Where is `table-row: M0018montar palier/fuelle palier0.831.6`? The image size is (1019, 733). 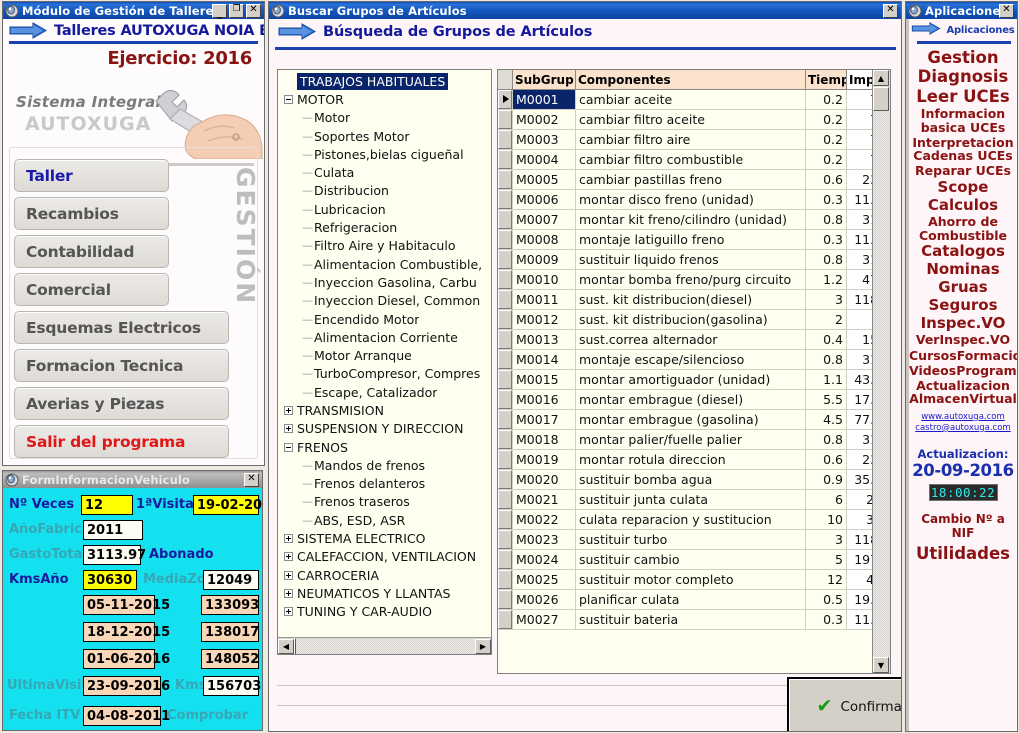
table-row: M0018montar palier/fuelle palier0.831.6 is located at coordinates (694, 439).